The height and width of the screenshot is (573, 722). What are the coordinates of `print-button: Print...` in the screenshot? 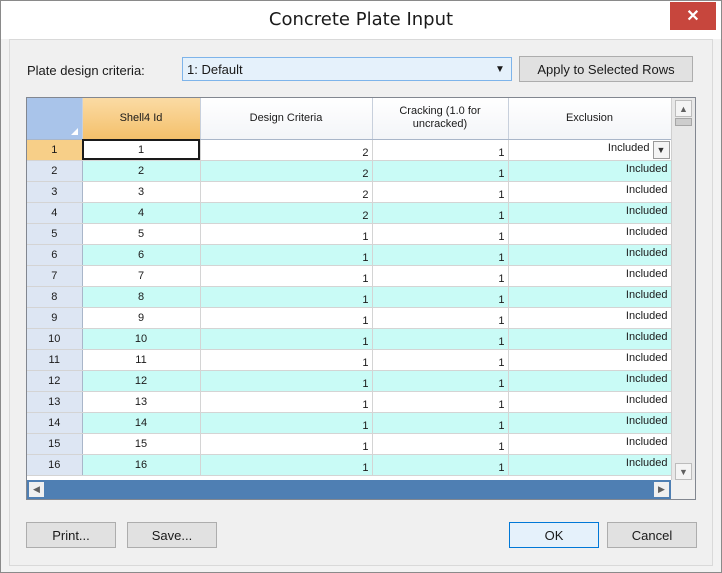 It's located at (71, 535).